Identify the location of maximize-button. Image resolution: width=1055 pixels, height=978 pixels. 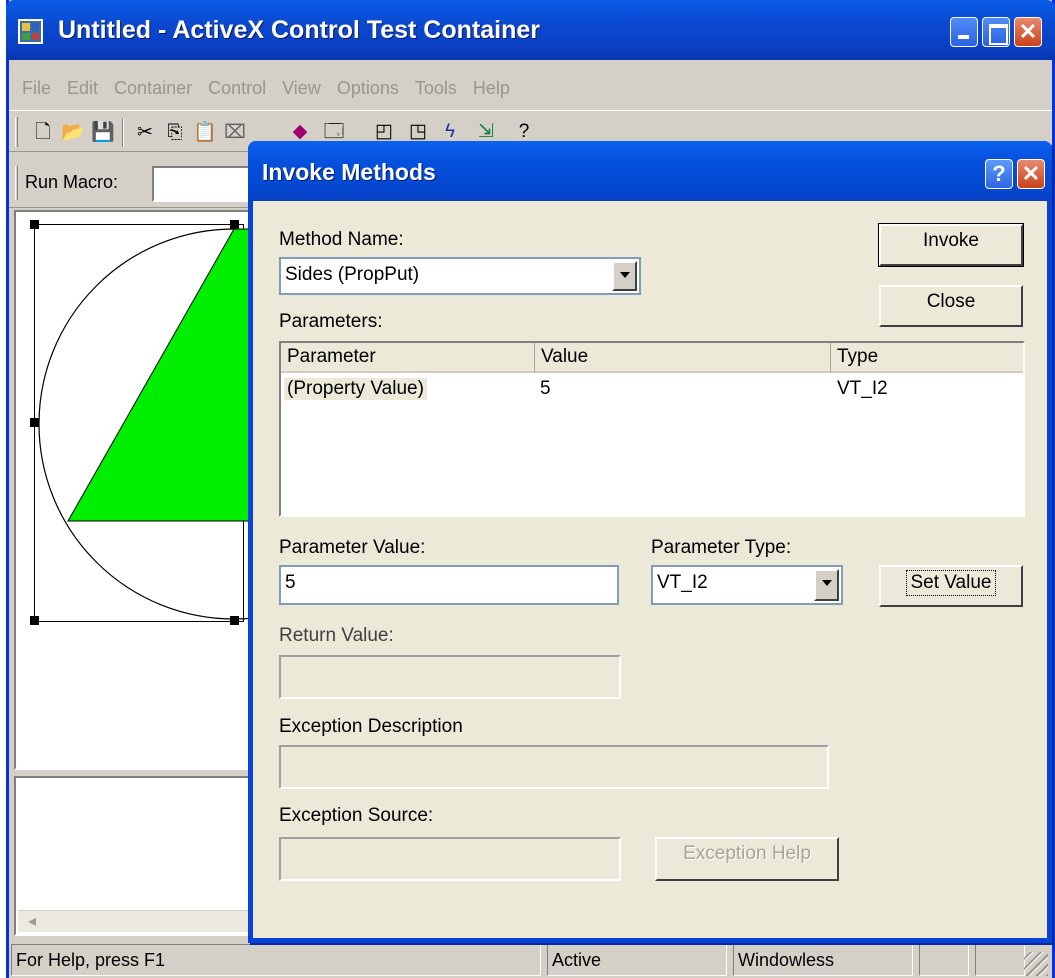
(996, 32).